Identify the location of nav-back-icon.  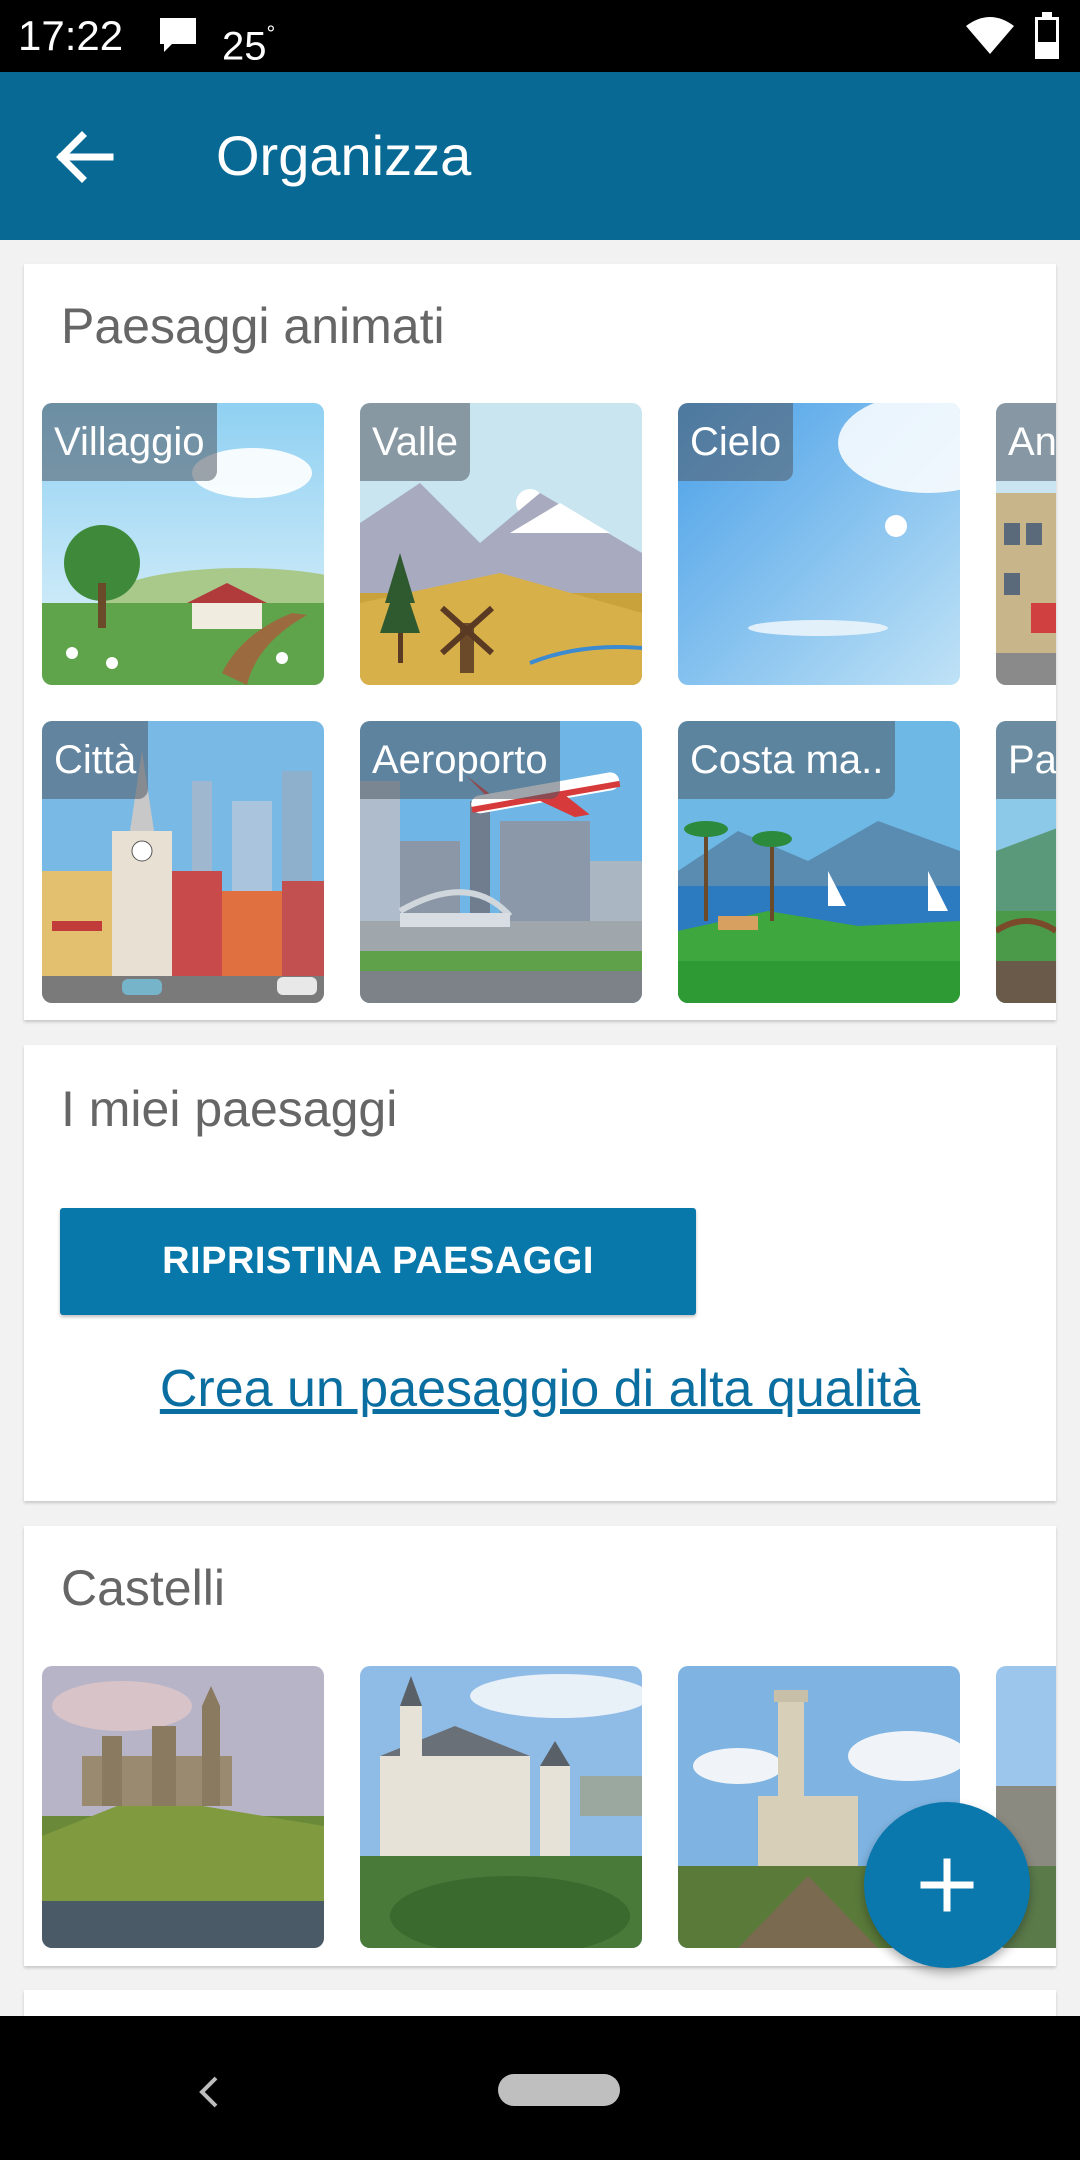
(209, 2094).